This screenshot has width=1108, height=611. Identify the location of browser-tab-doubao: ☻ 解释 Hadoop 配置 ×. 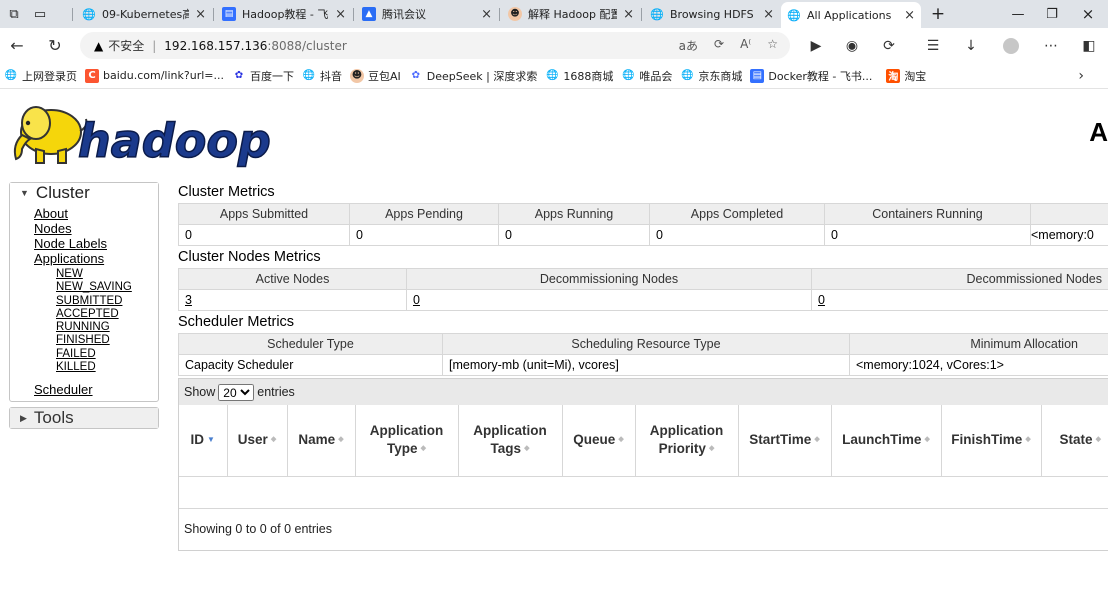
(571, 14).